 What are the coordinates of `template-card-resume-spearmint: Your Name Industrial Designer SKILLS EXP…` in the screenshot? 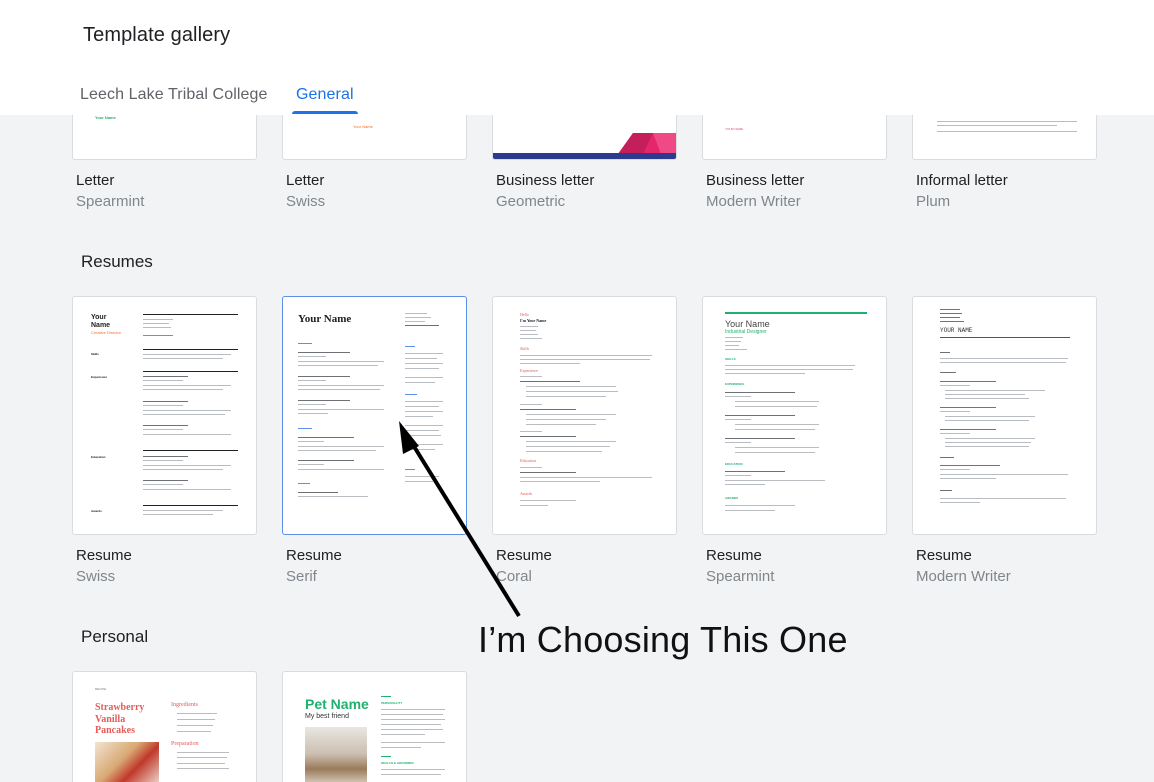 It's located at (794, 415).